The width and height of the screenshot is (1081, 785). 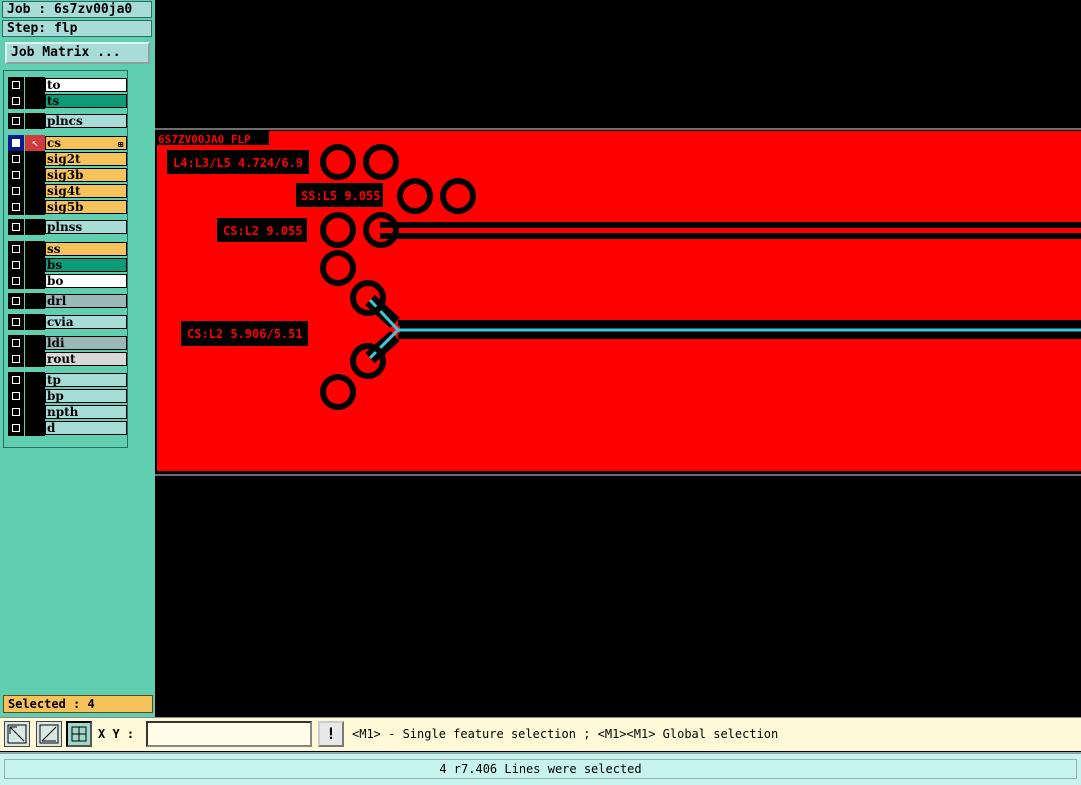 I want to click on layer-row-plncs: plncs, so click(x=68, y=121).